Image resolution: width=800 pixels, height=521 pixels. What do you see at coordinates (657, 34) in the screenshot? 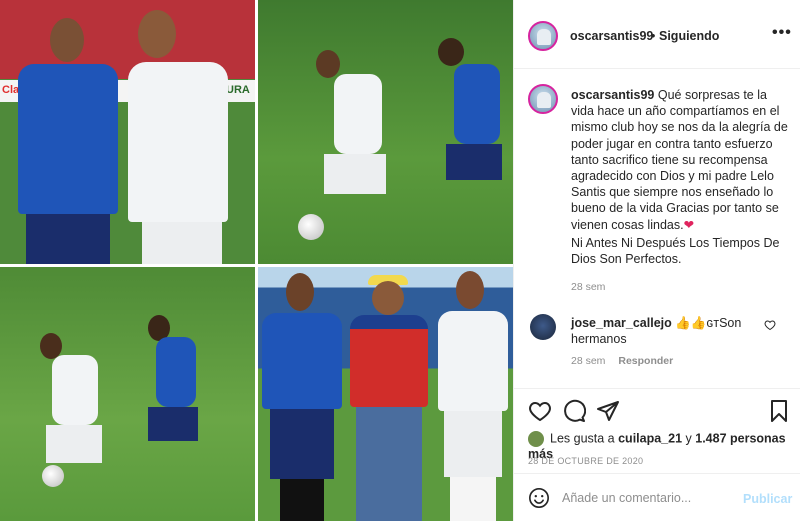
I see `post-header: oscarsantis99 • Siguiendo •••` at bounding box center [657, 34].